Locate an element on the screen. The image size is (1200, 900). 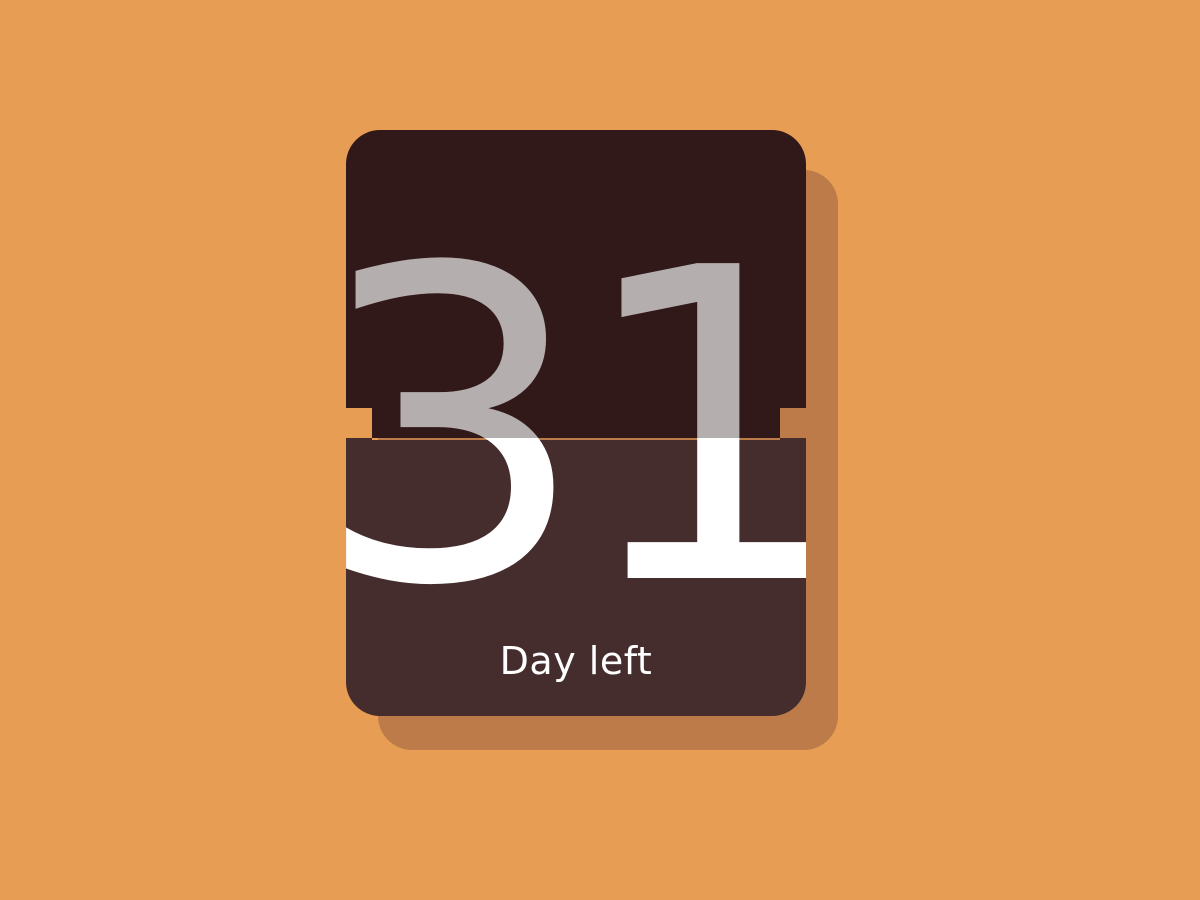
days-left-caption: Day left is located at coordinates (576, 661).